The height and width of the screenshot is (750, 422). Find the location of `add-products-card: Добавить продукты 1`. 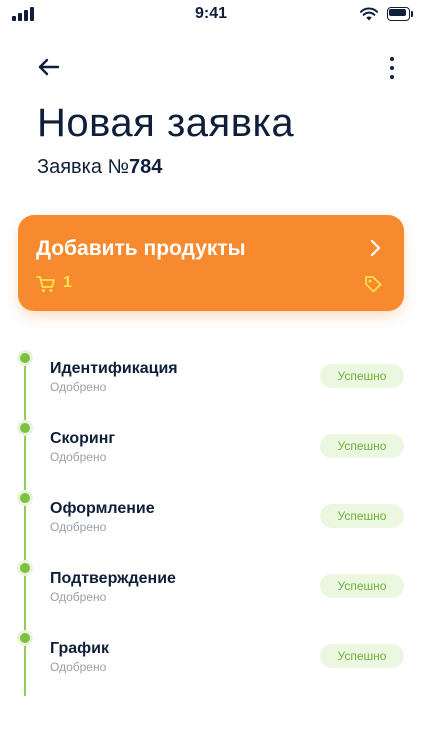

add-products-card: Добавить продукты 1 is located at coordinates (211, 263).